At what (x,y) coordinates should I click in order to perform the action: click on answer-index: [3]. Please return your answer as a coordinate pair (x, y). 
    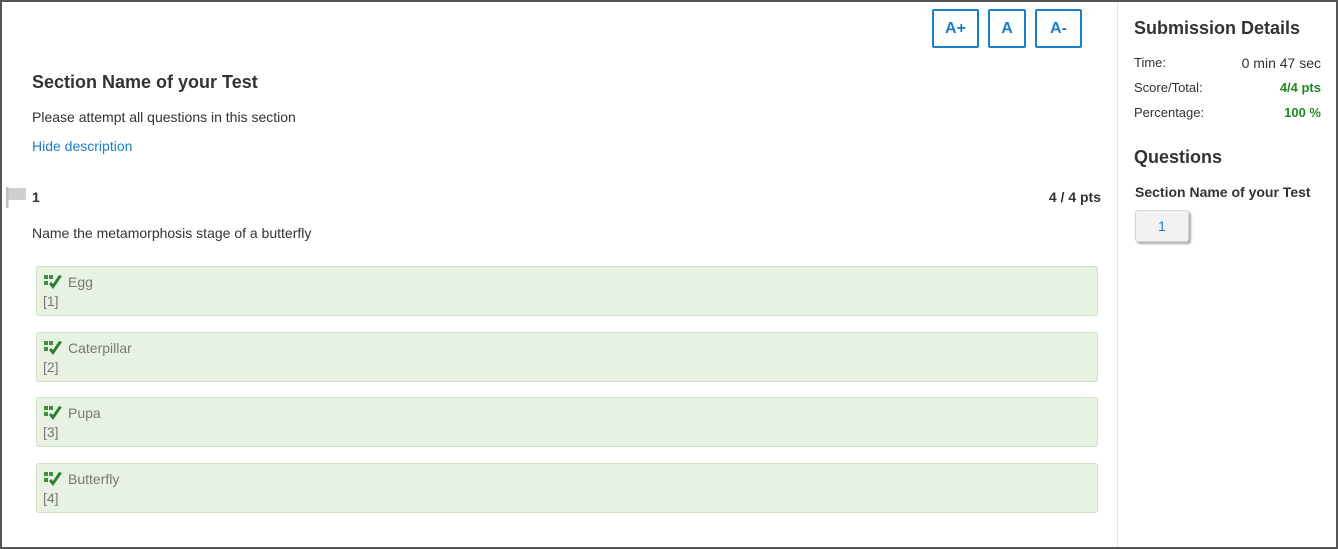
    Looking at the image, I should click on (51, 432).